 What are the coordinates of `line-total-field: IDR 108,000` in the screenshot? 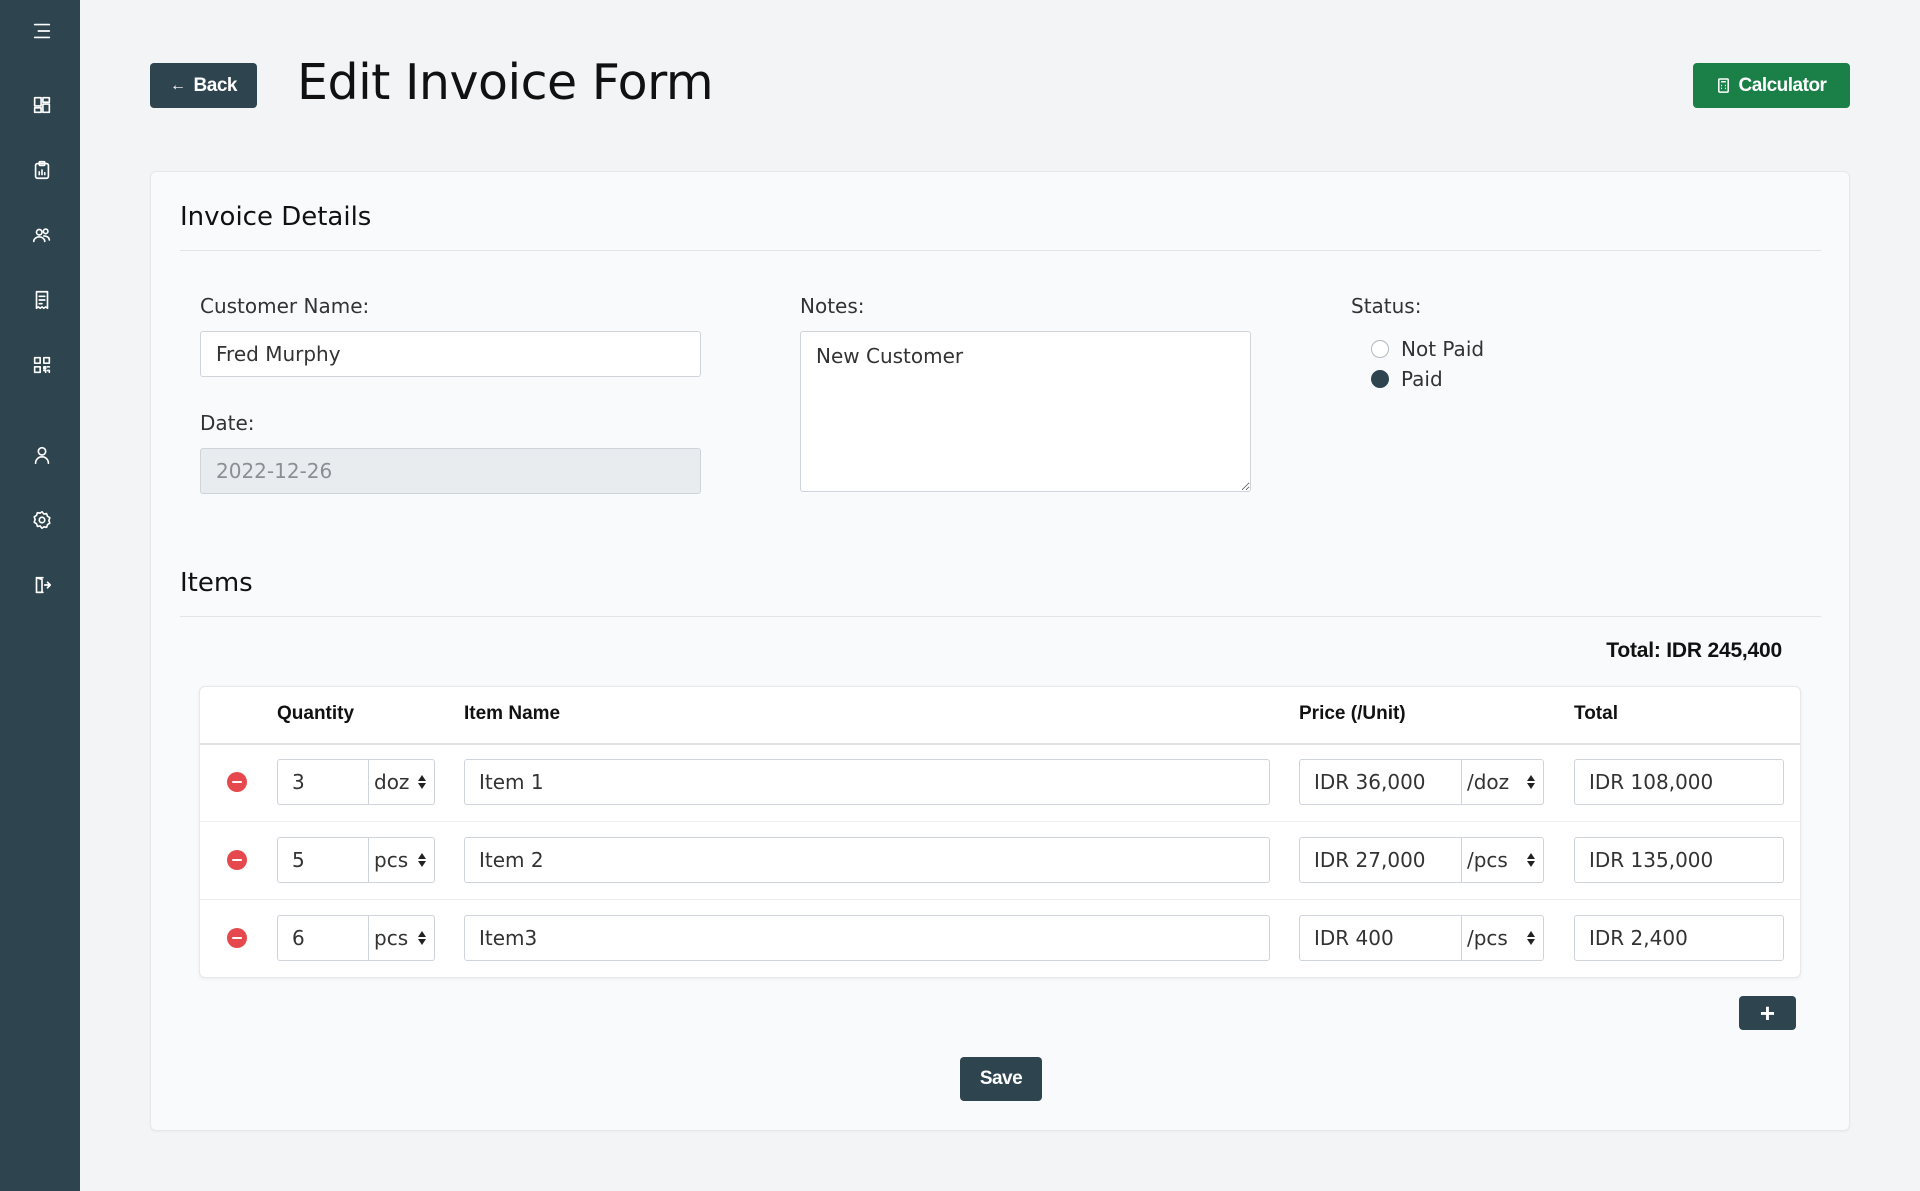 It's located at (1679, 782).